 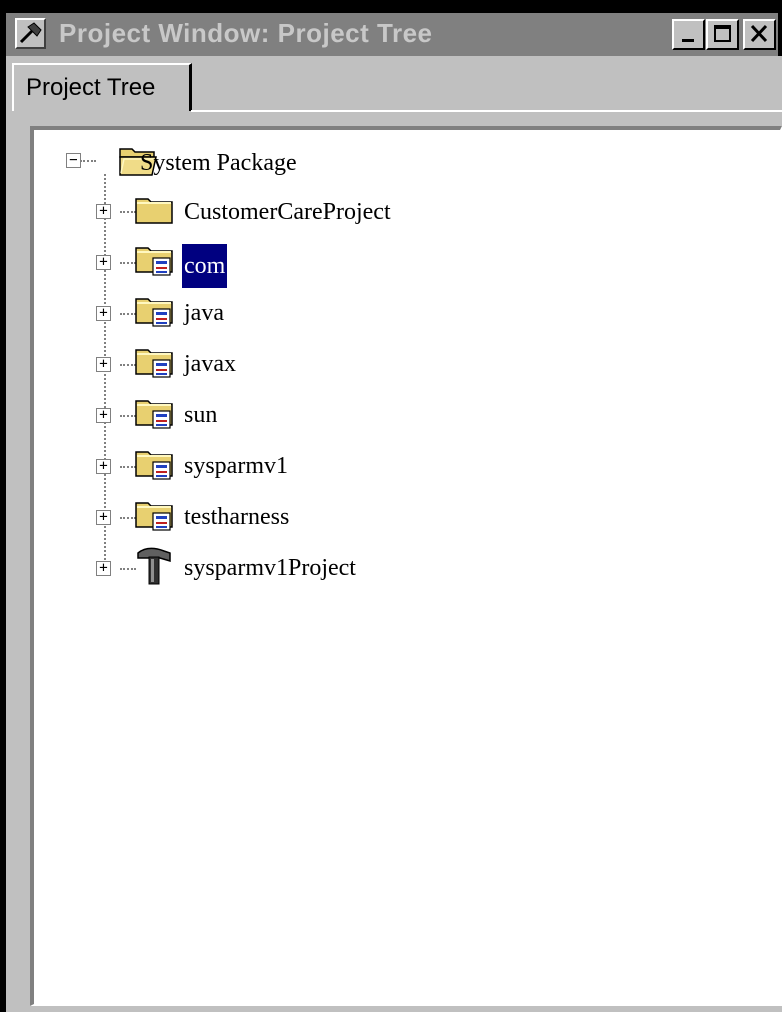 What do you see at coordinates (205, 266) in the screenshot?
I see `tree-node-com: com` at bounding box center [205, 266].